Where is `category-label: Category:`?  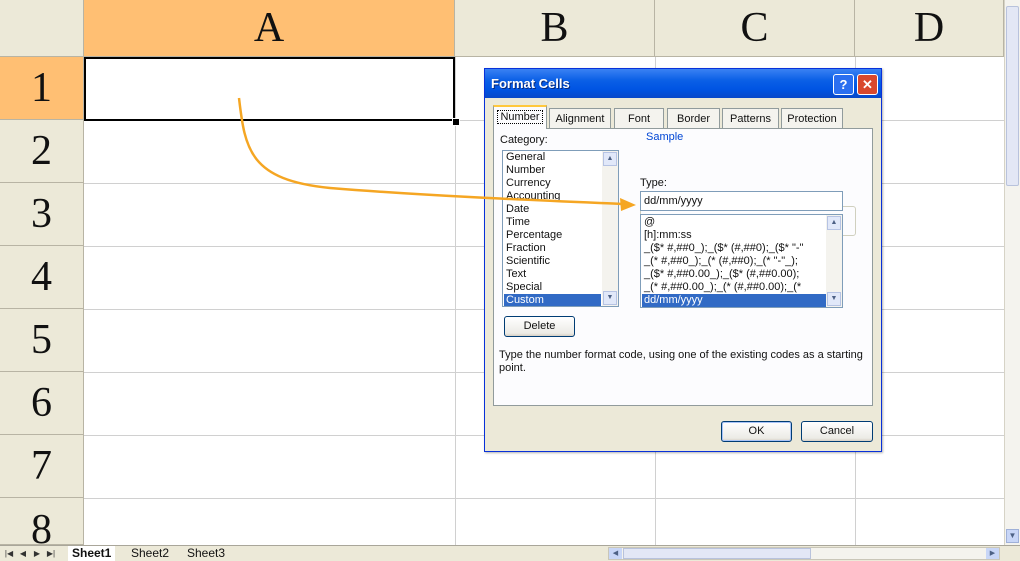 category-label: Category: is located at coordinates (524, 140).